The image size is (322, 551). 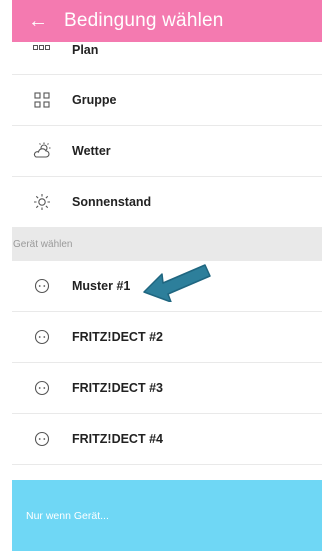 What do you see at coordinates (167, 439) in the screenshot?
I see `device-item-fritzdect-4: FRITZ!DECT #4` at bounding box center [167, 439].